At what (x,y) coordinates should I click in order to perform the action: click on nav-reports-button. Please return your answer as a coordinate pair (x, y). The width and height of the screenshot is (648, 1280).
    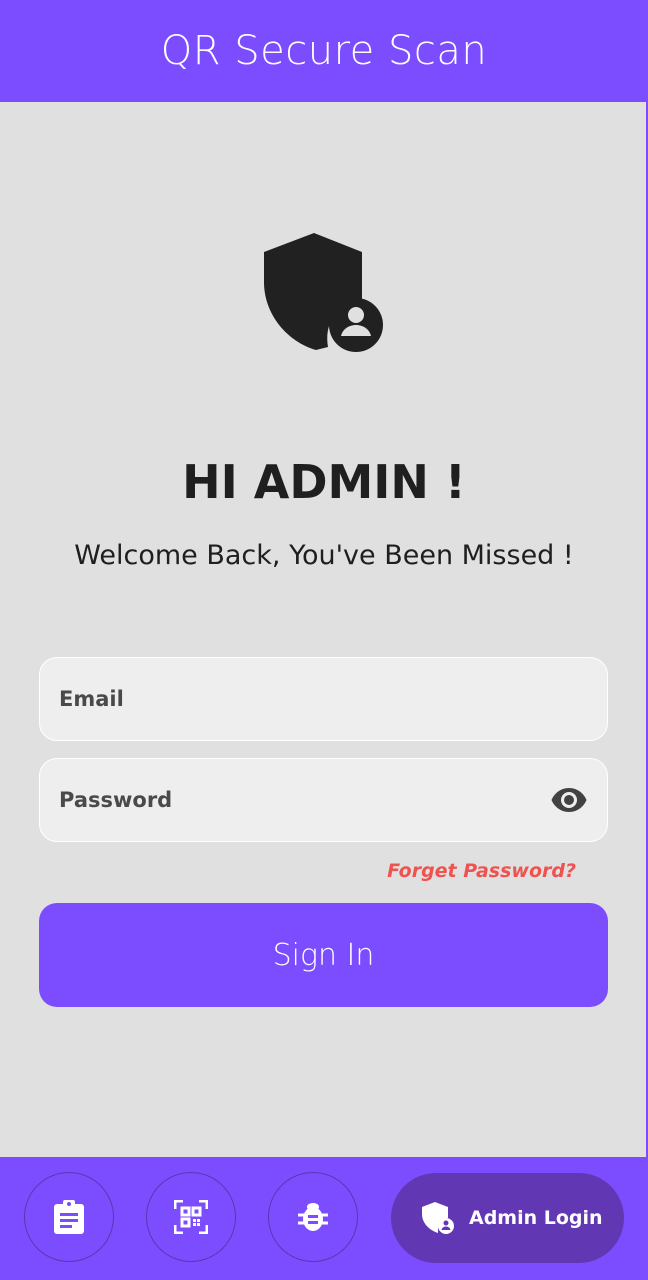
    Looking at the image, I should click on (69, 1217).